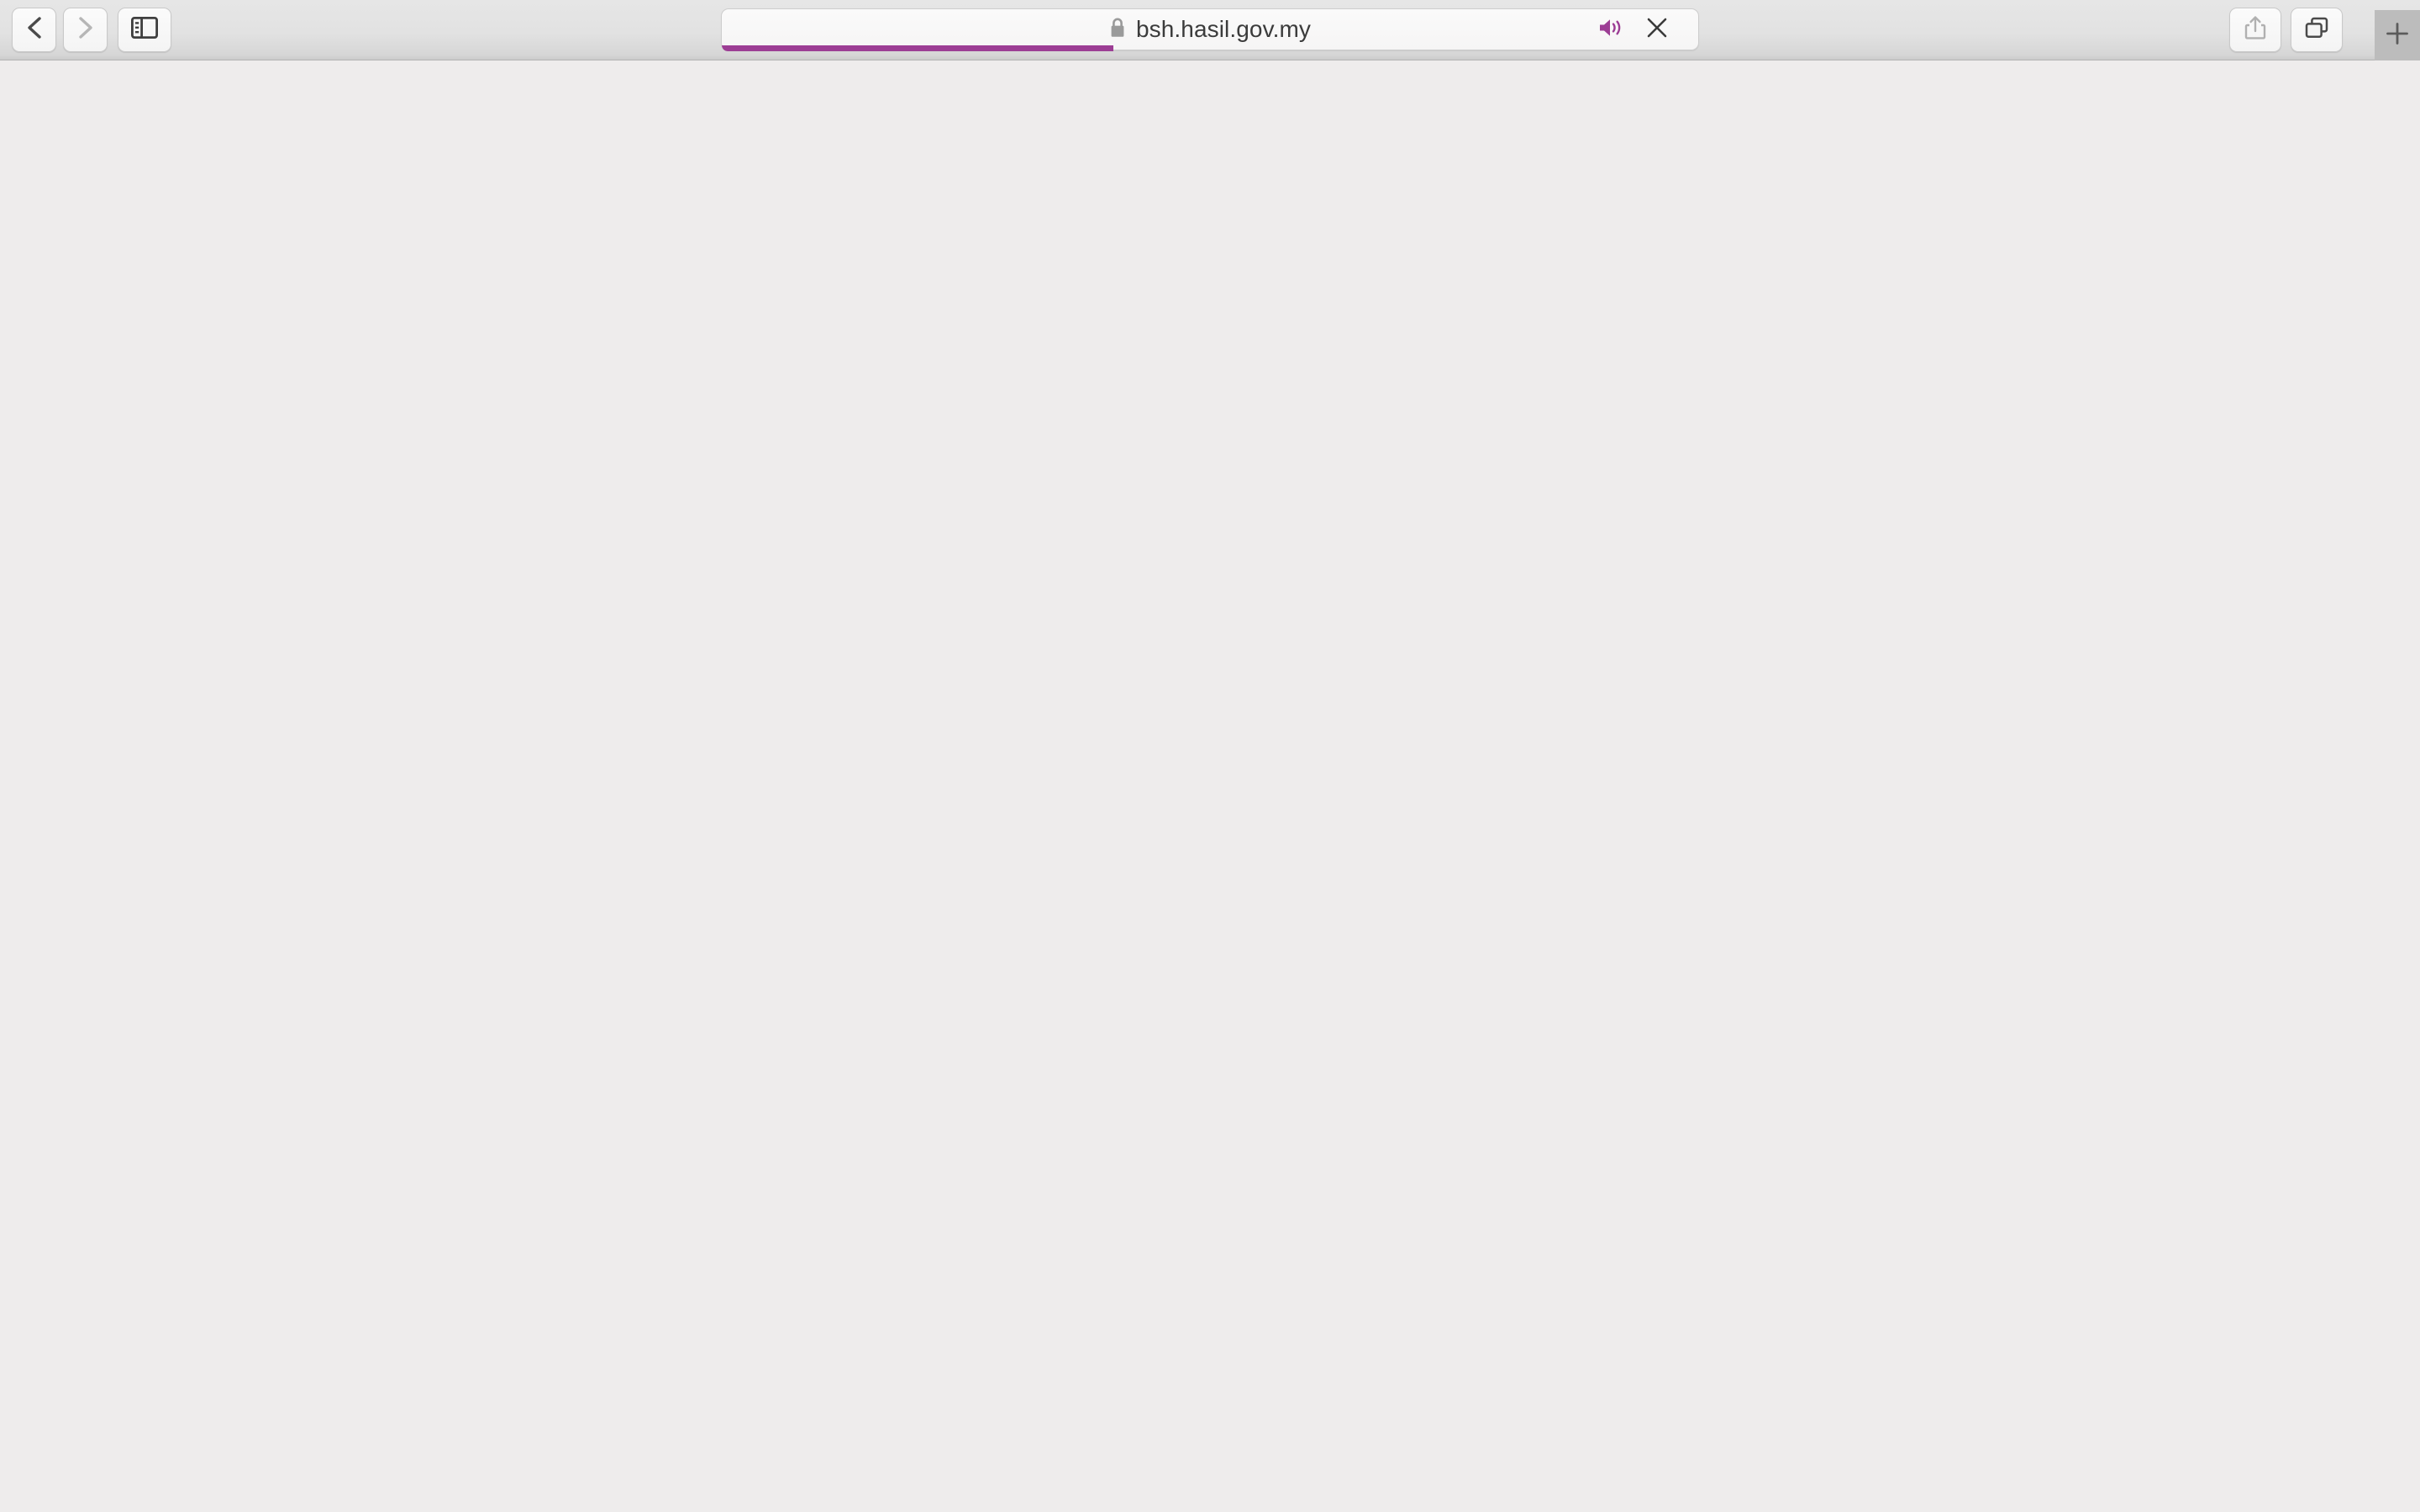 The image size is (2420, 1512). What do you see at coordinates (1224, 29) in the screenshot?
I see `url-text: bsh.hasil.gov.my` at bounding box center [1224, 29].